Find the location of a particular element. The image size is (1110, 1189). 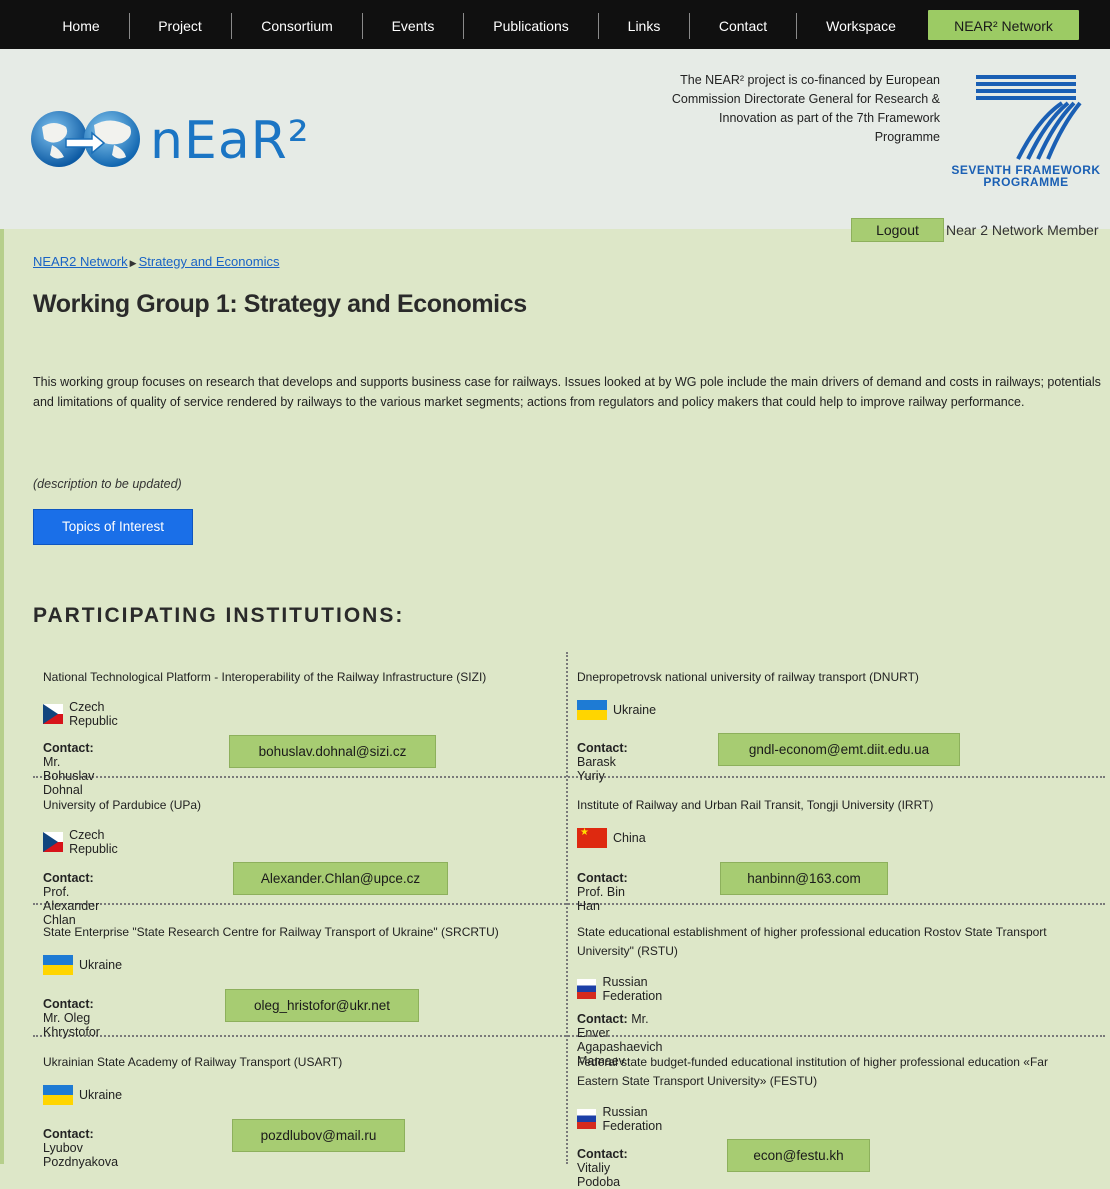

nav-events: Events is located at coordinates (413, 25).